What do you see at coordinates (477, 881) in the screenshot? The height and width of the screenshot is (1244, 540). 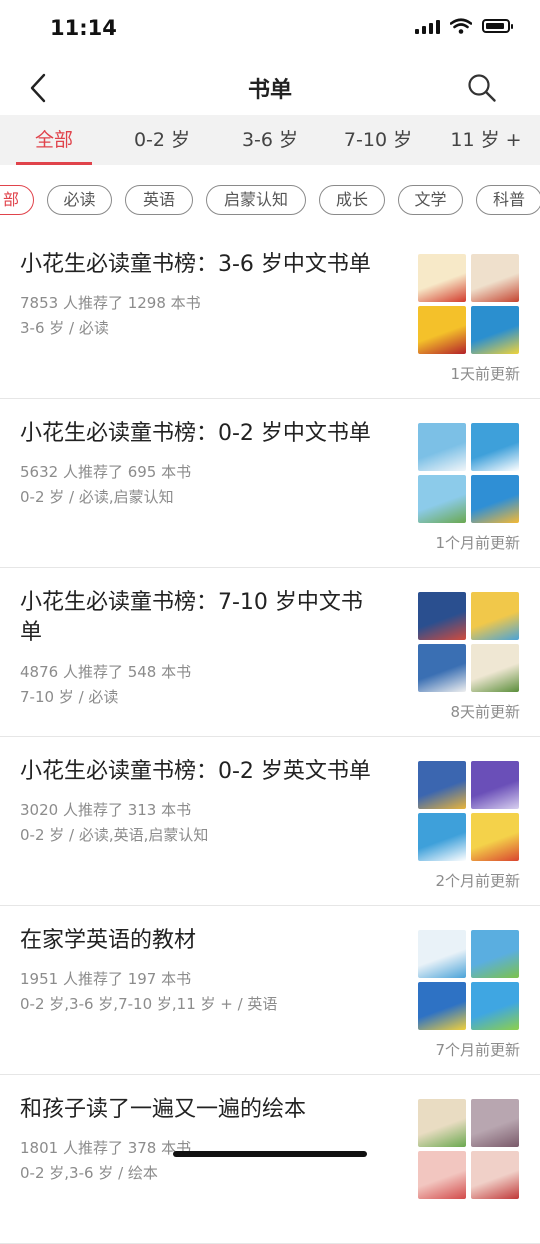 I see `updated-time: 2个月前更新` at bounding box center [477, 881].